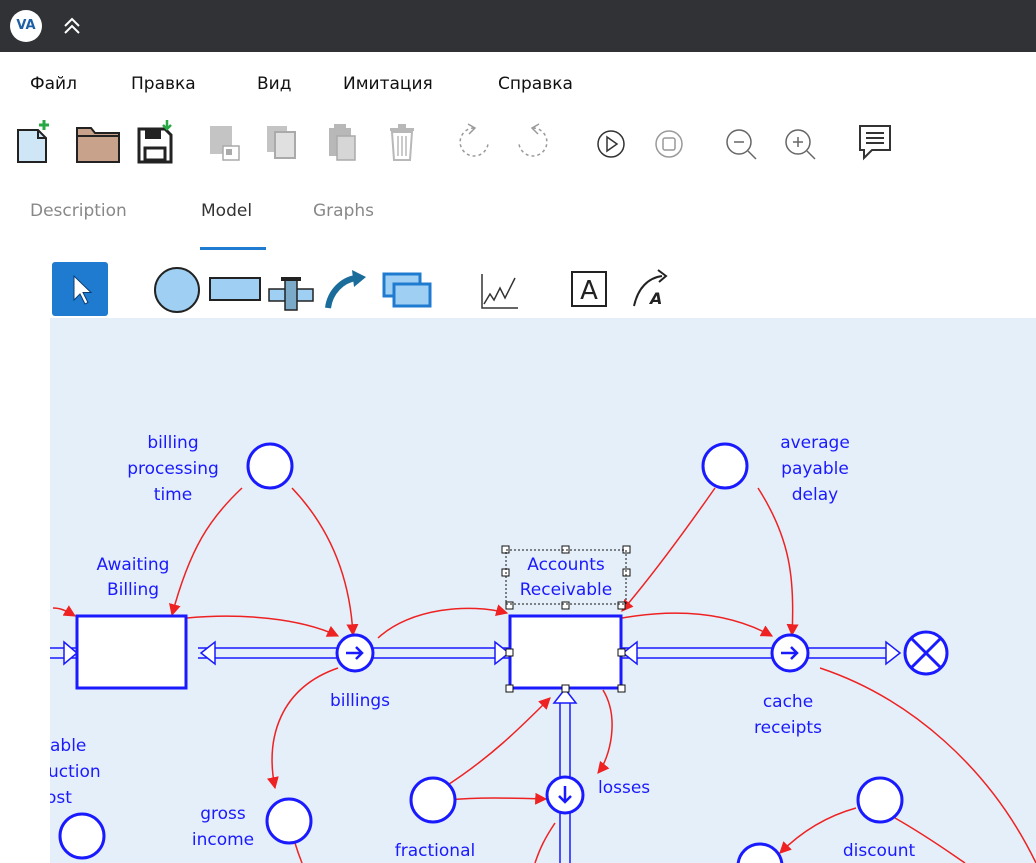 Image resolution: width=1036 pixels, height=863 pixels. I want to click on copy-icon, so click(224, 140).